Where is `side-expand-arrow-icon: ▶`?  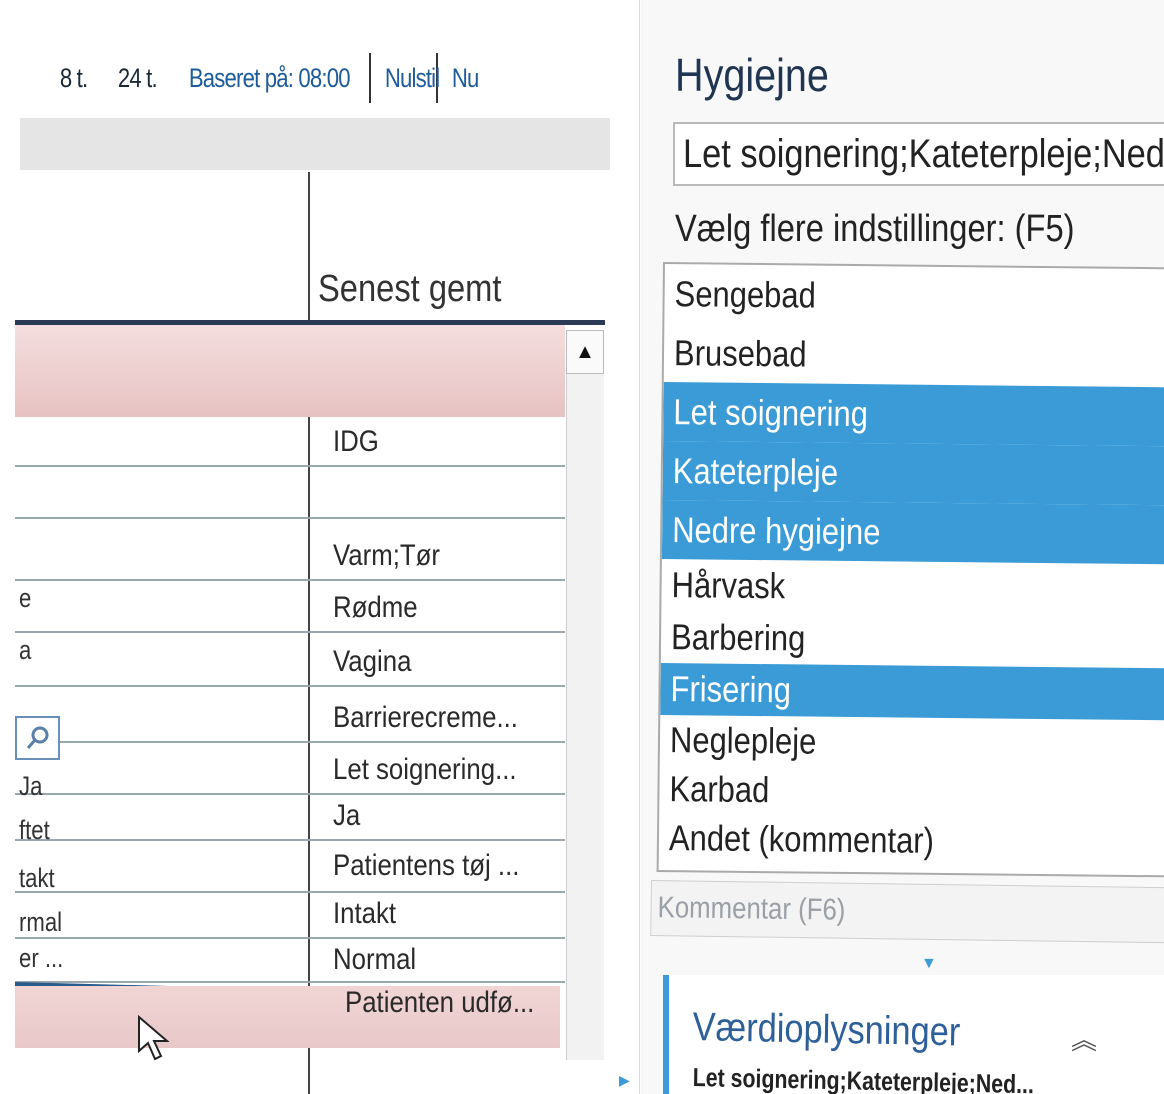 side-expand-arrow-icon: ▶ is located at coordinates (624, 1080).